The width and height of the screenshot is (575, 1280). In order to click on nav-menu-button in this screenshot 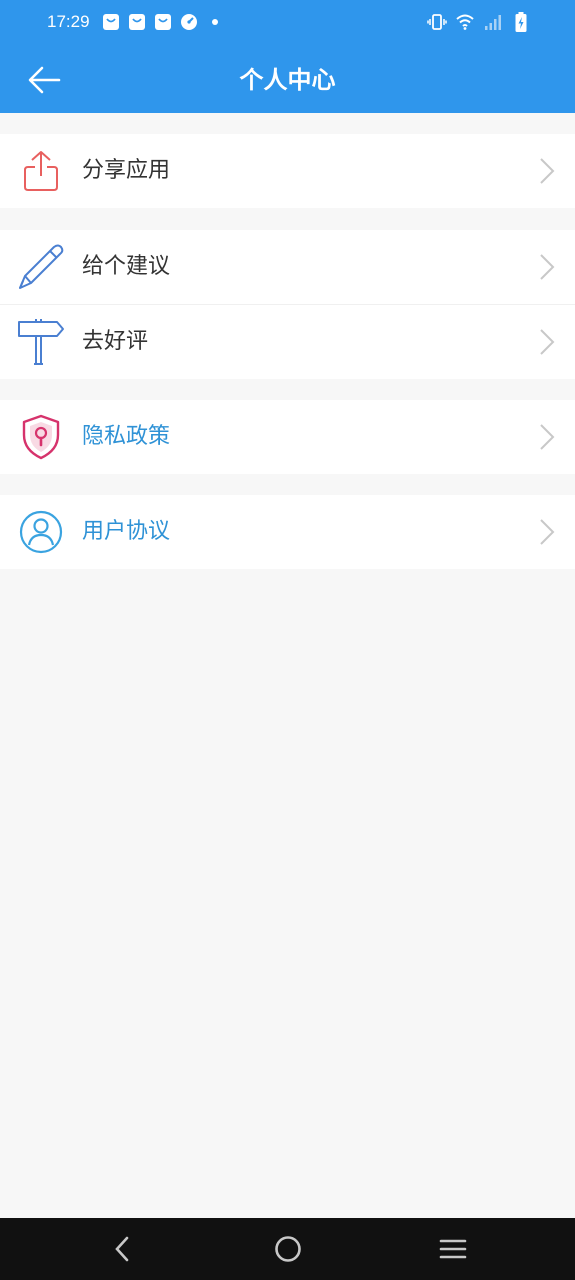, I will do `click(453, 1249)`.